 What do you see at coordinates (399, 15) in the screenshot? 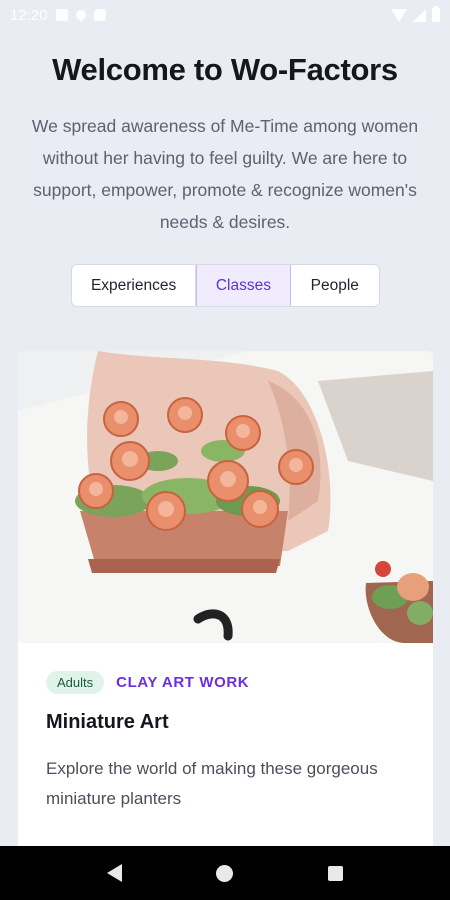
I see `wifi-icon` at bounding box center [399, 15].